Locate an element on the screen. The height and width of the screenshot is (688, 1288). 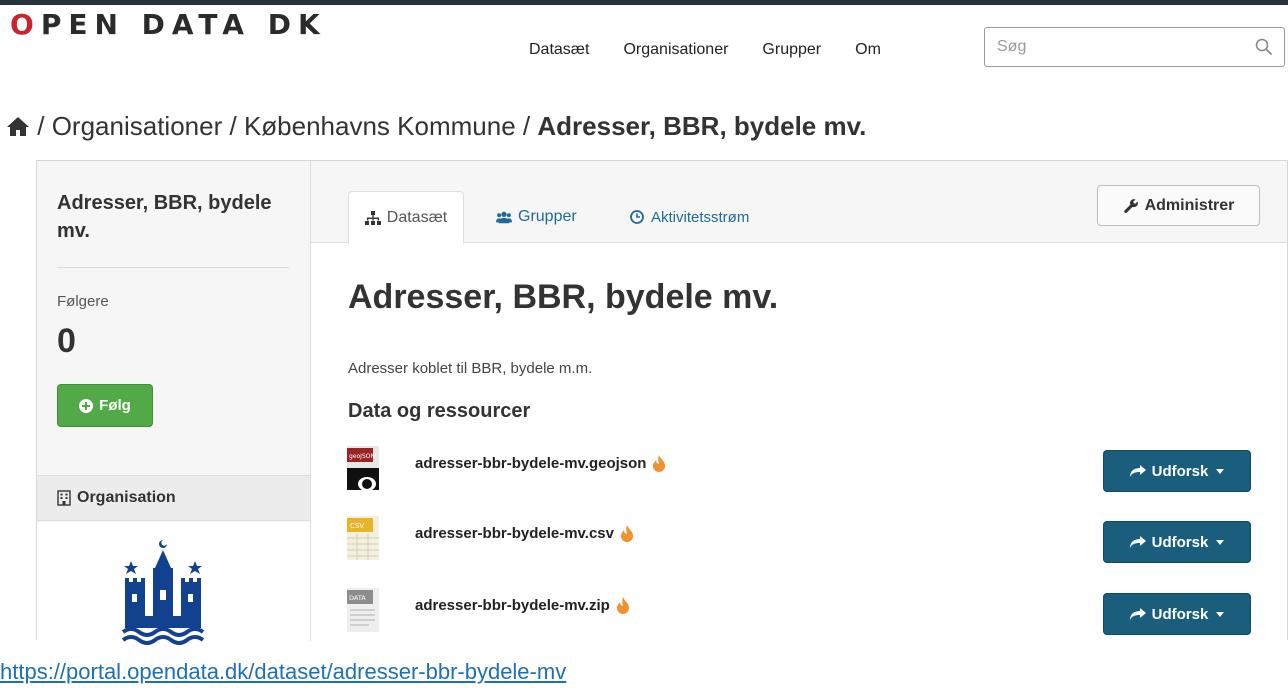
tab-groups: Grupper is located at coordinates (536, 217).